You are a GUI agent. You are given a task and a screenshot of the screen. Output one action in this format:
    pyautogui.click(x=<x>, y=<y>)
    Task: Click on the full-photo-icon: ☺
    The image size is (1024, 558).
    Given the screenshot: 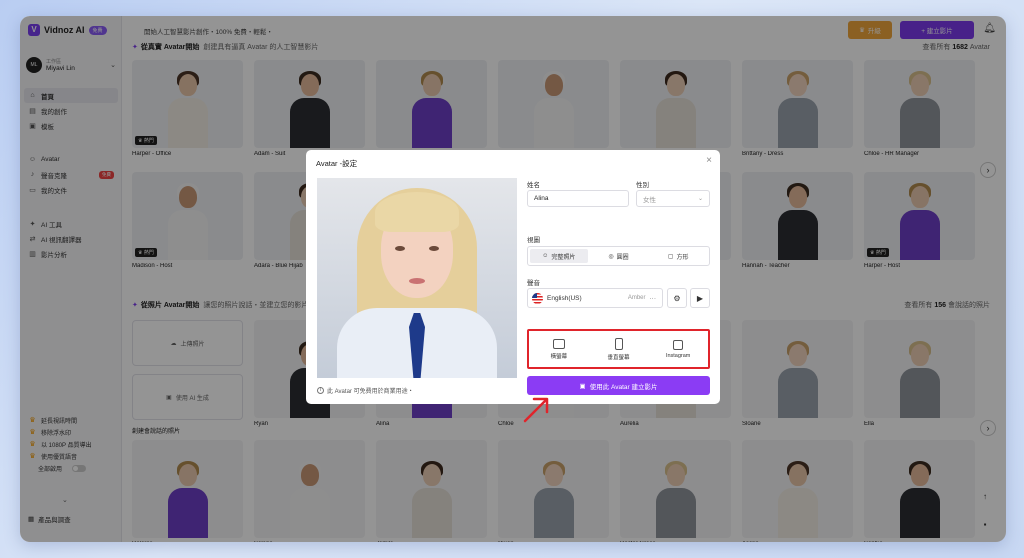 What is the action you would take?
    pyautogui.click(x=545, y=256)
    